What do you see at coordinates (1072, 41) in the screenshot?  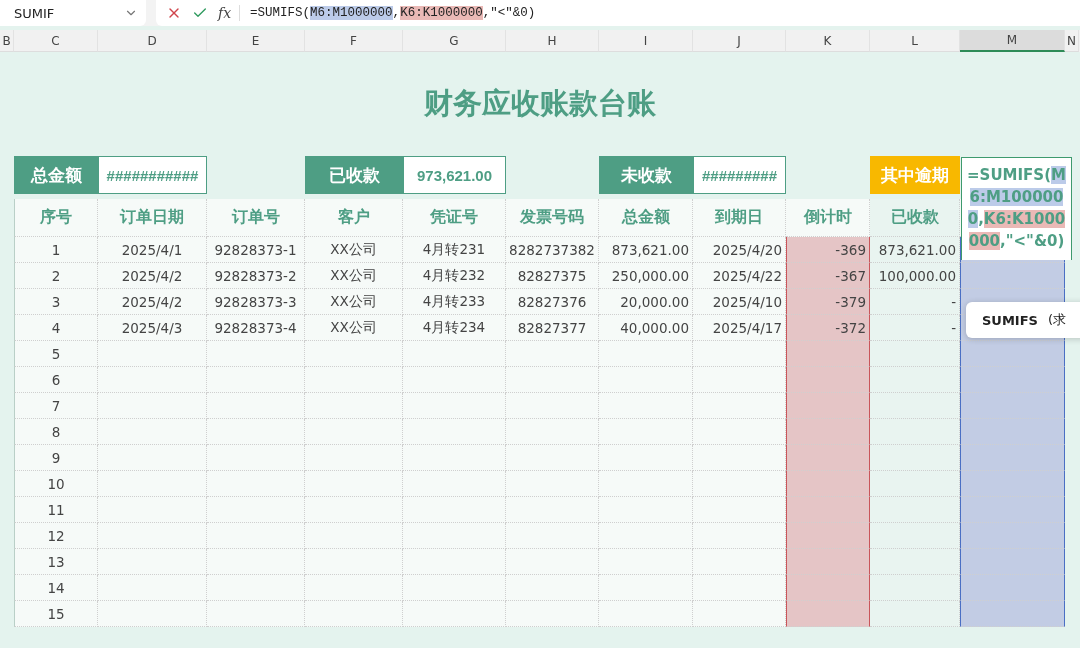 I see `column-header: N` at bounding box center [1072, 41].